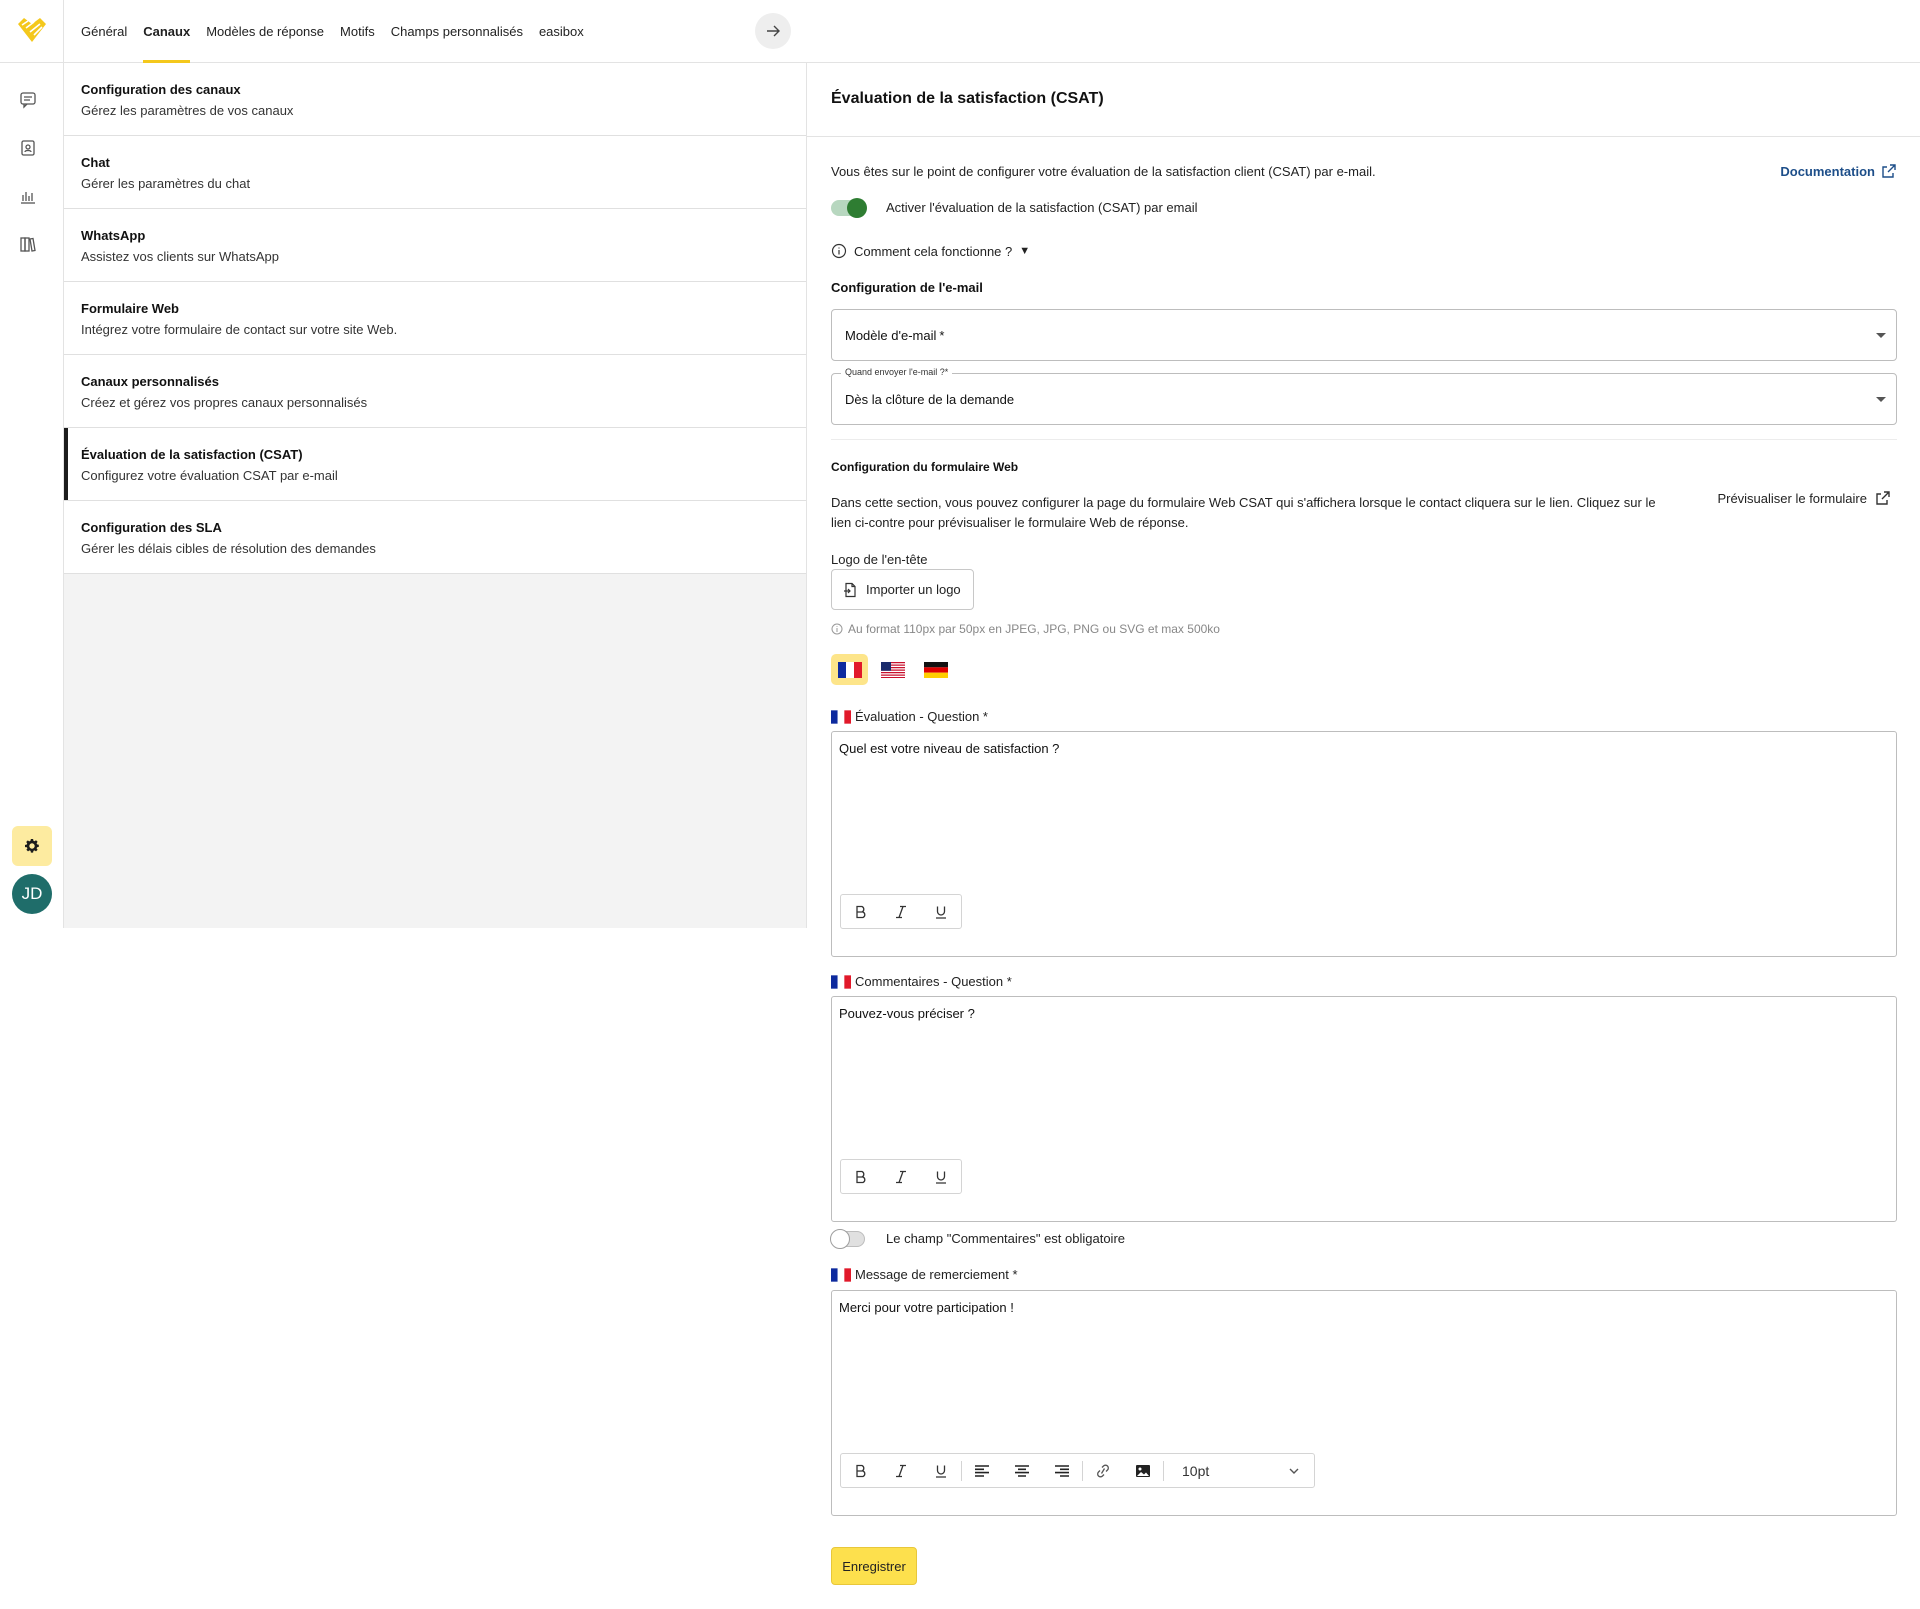  I want to click on language-de-button, so click(935, 669).